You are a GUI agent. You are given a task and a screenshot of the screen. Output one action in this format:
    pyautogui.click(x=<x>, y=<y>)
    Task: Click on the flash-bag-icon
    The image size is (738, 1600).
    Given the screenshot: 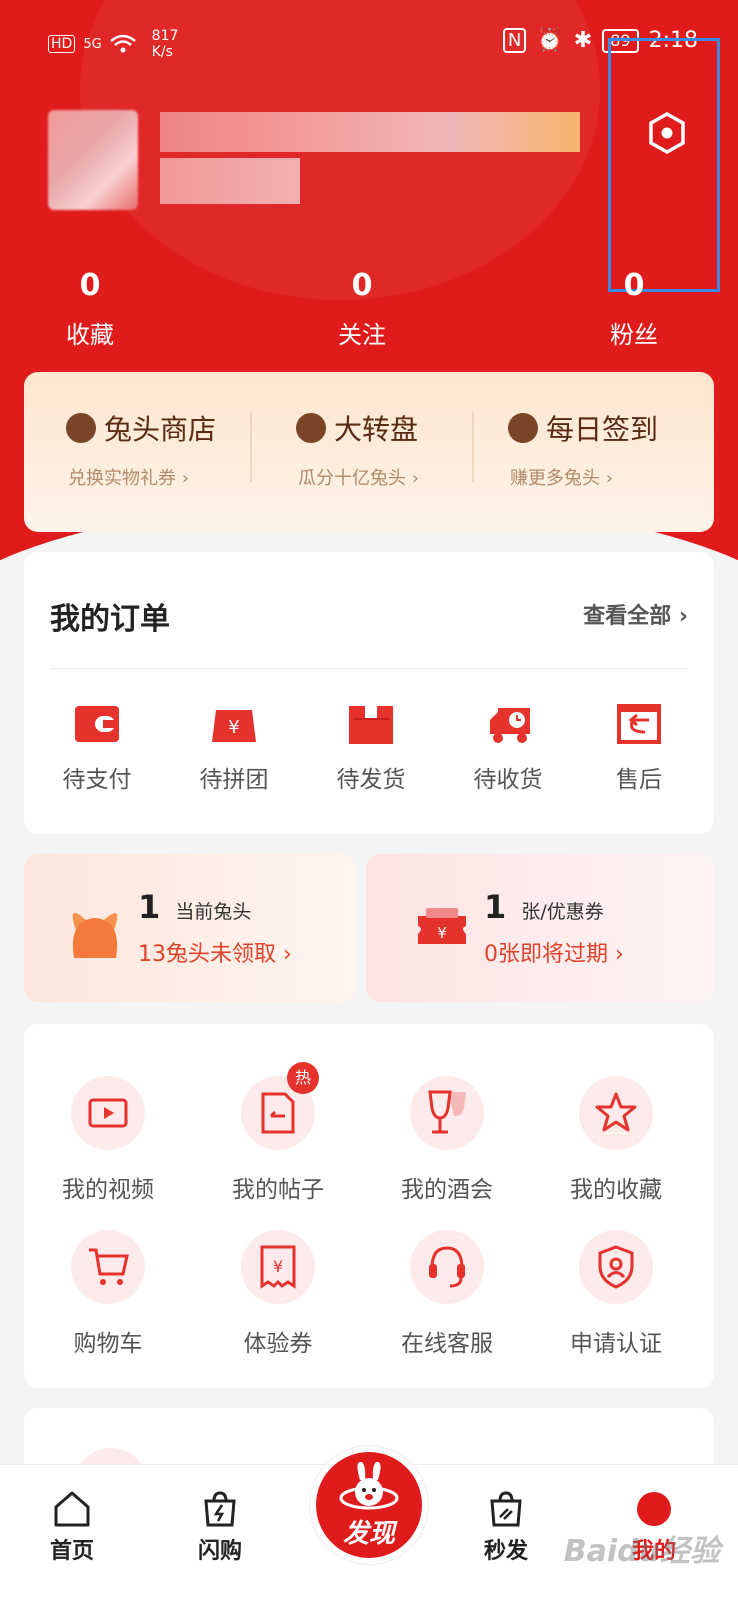 What is the action you would take?
    pyautogui.click(x=220, y=1509)
    